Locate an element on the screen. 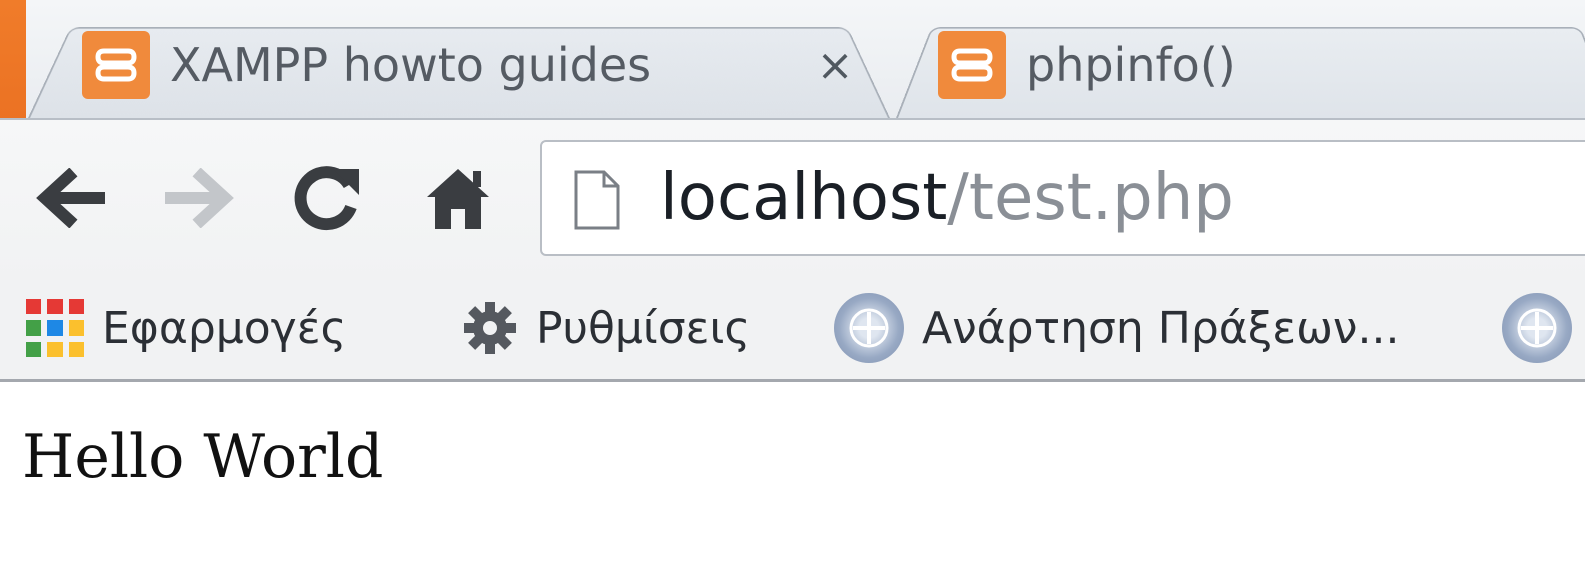 The height and width of the screenshot is (565, 1585). home-button is located at coordinates (458, 198).